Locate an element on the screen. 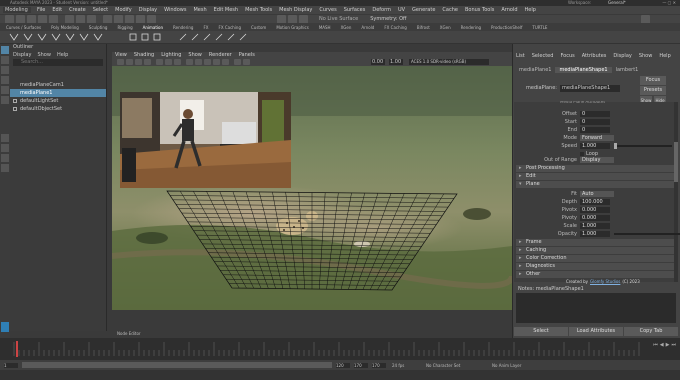  menu-edit-mesh: Edit Mesh is located at coordinates (226, 10).